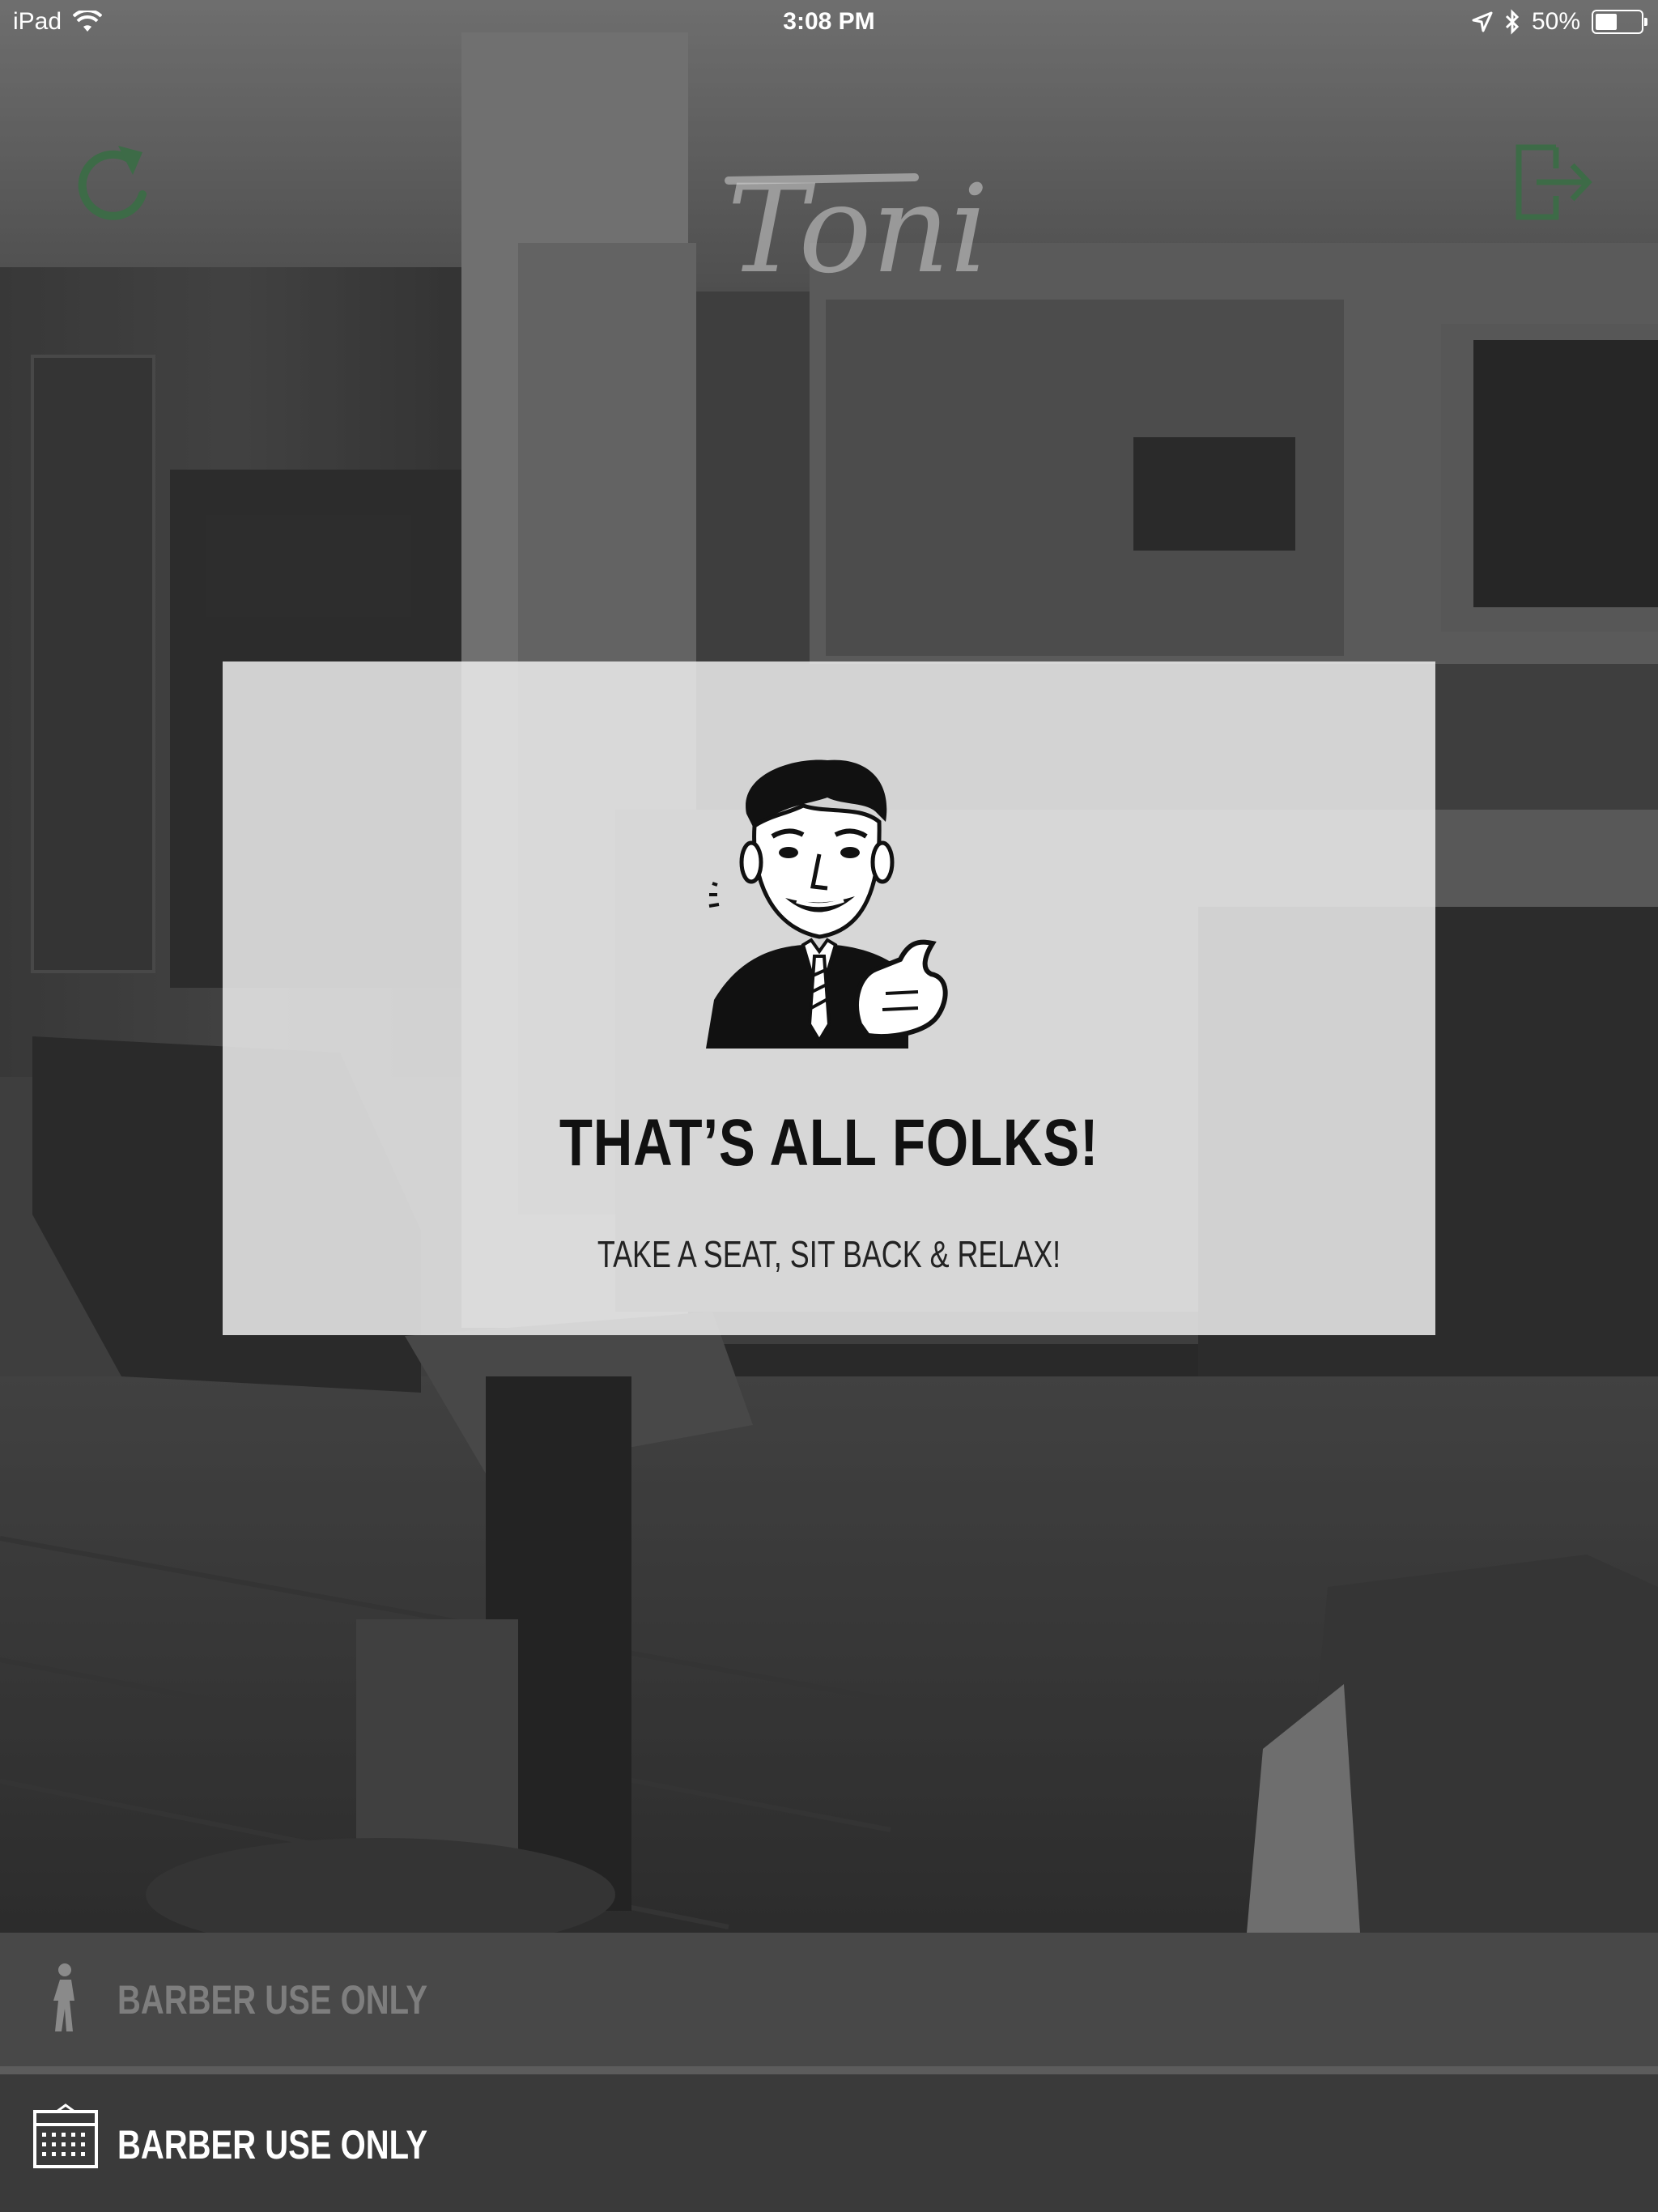 Image resolution: width=1658 pixels, height=2212 pixels. What do you see at coordinates (1512, 22) in the screenshot?
I see `bluetooth-icon` at bounding box center [1512, 22].